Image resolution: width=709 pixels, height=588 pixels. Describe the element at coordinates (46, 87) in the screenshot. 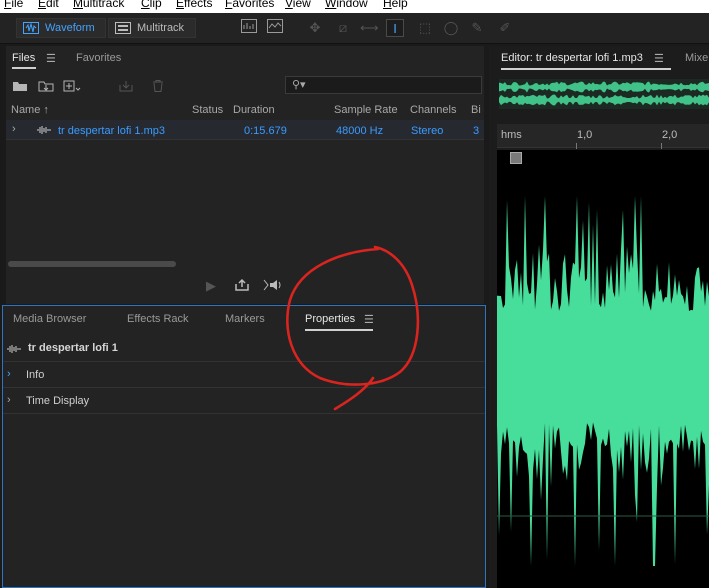

I see `import-file-icon` at that location.